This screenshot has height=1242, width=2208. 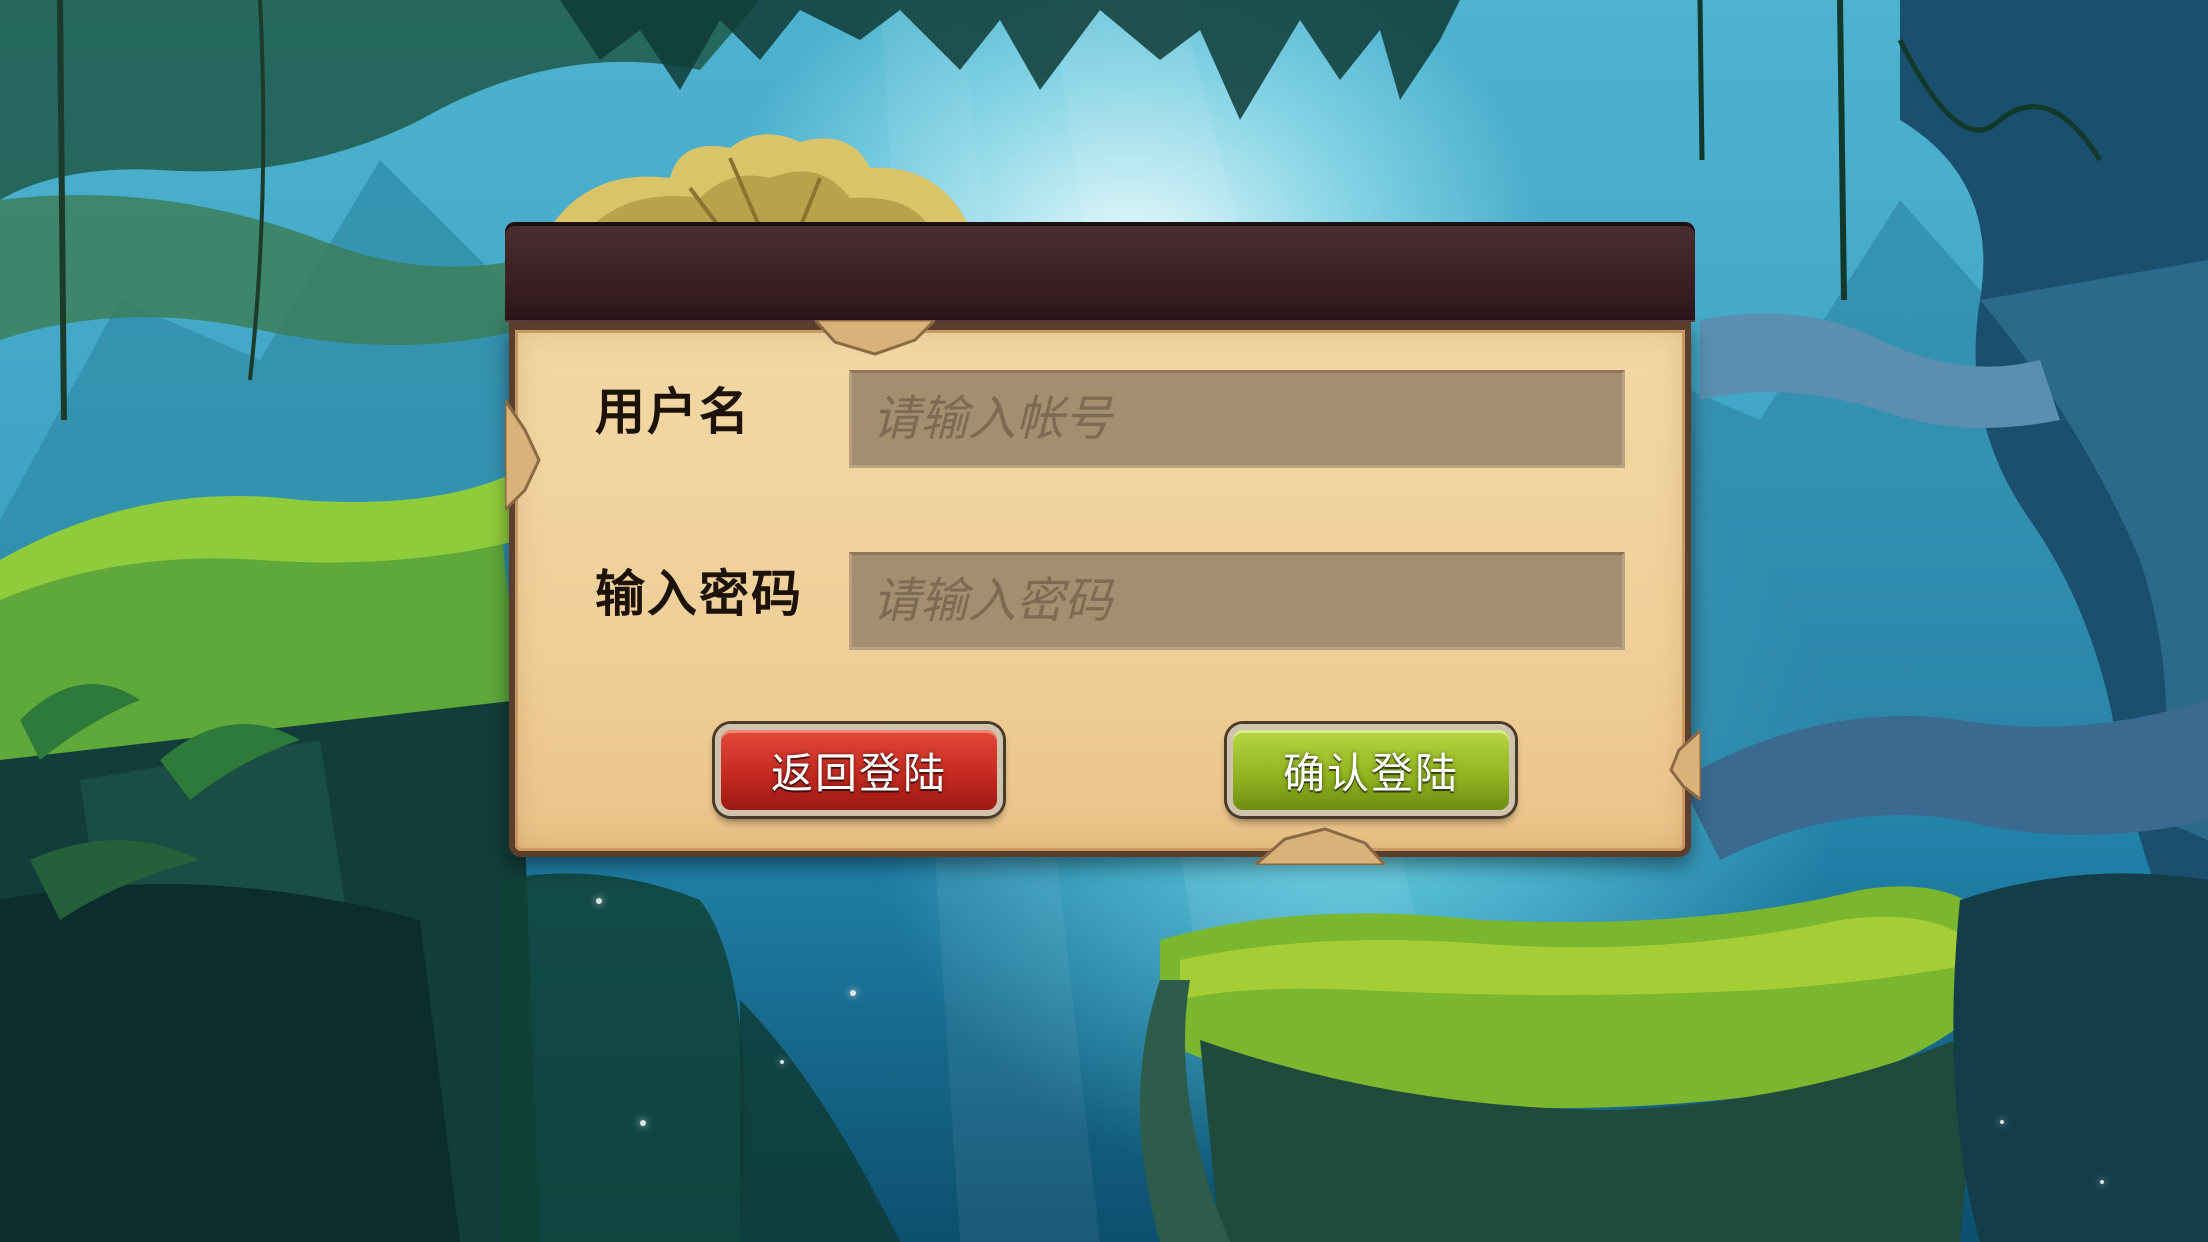 What do you see at coordinates (1370, 773) in the screenshot?
I see `confirm-login-label: 确认登陆` at bounding box center [1370, 773].